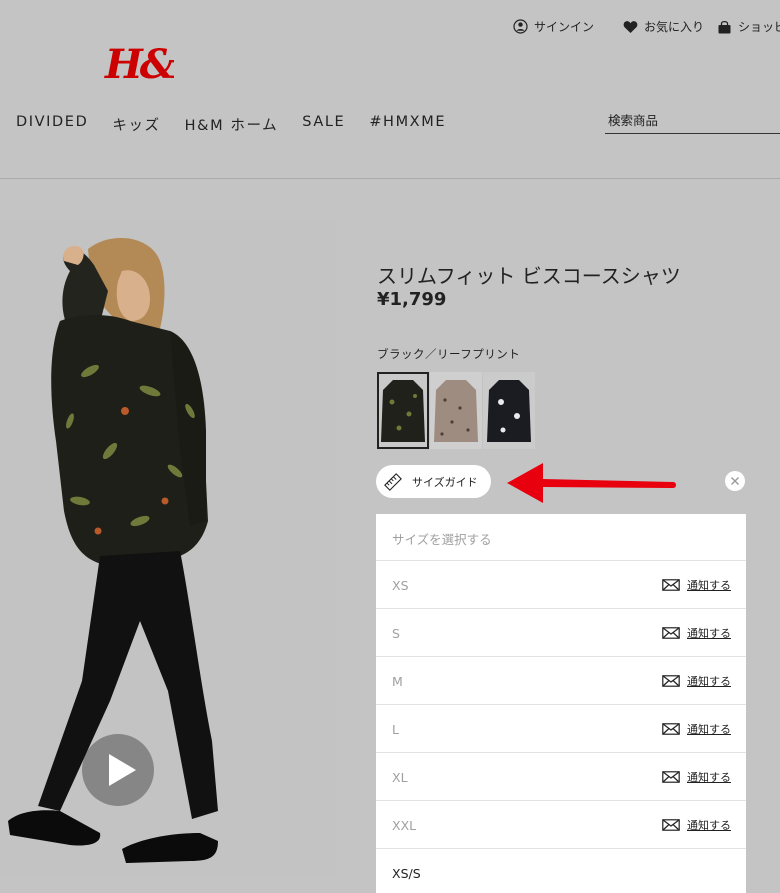 This screenshot has width=780, height=893. What do you see at coordinates (136, 124) in the screenshot?
I see `nav-item-kids: キッズ` at bounding box center [136, 124].